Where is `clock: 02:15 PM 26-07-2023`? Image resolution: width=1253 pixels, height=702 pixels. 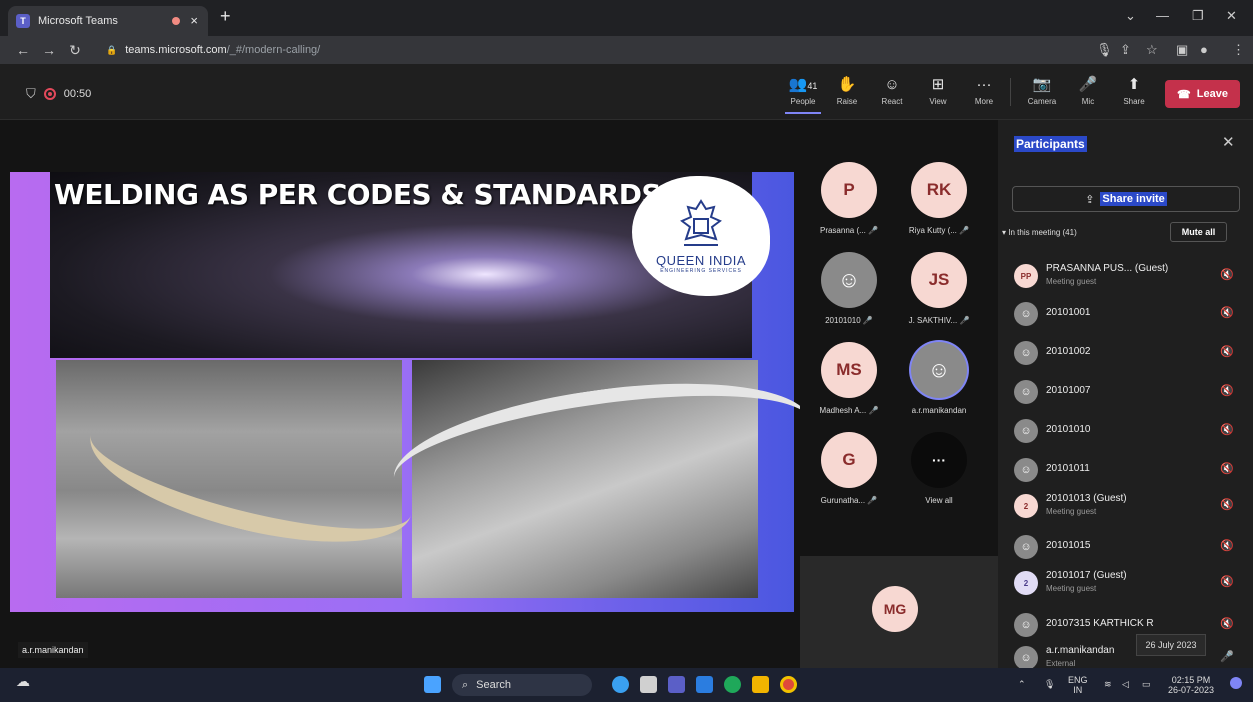 clock: 02:15 PM 26-07-2023 is located at coordinates (1191, 685).